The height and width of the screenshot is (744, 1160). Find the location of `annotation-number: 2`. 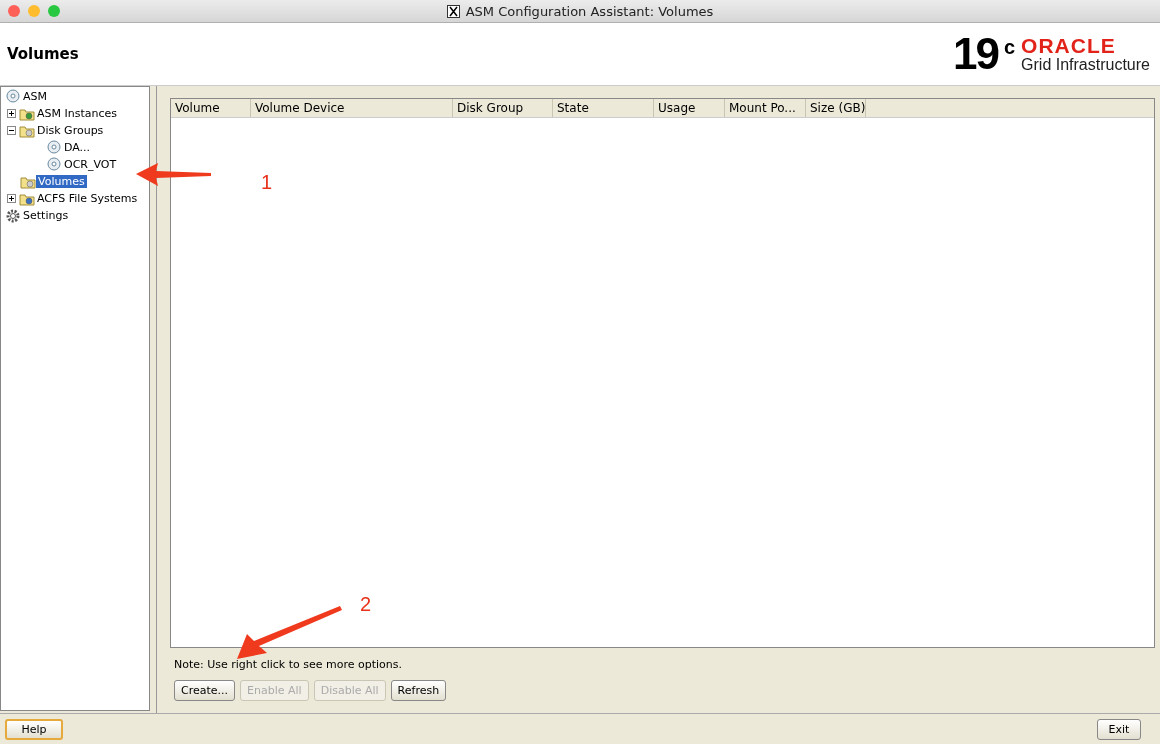

annotation-number: 2 is located at coordinates (366, 604).